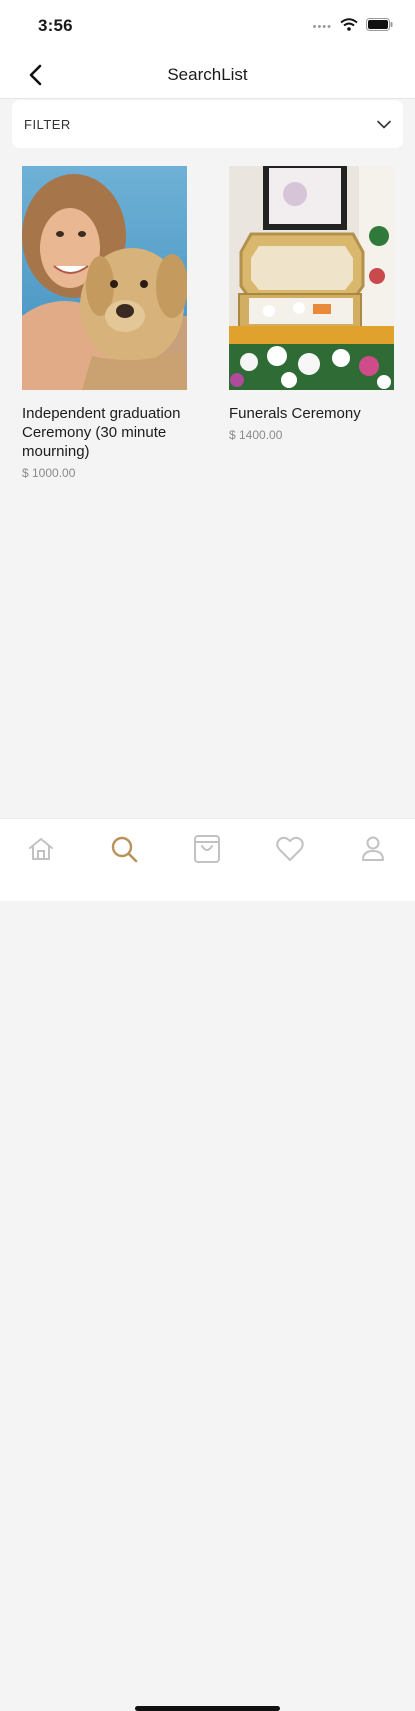 This screenshot has width=415, height=1711. I want to click on product-price: $ 1000.00, so click(49, 473).